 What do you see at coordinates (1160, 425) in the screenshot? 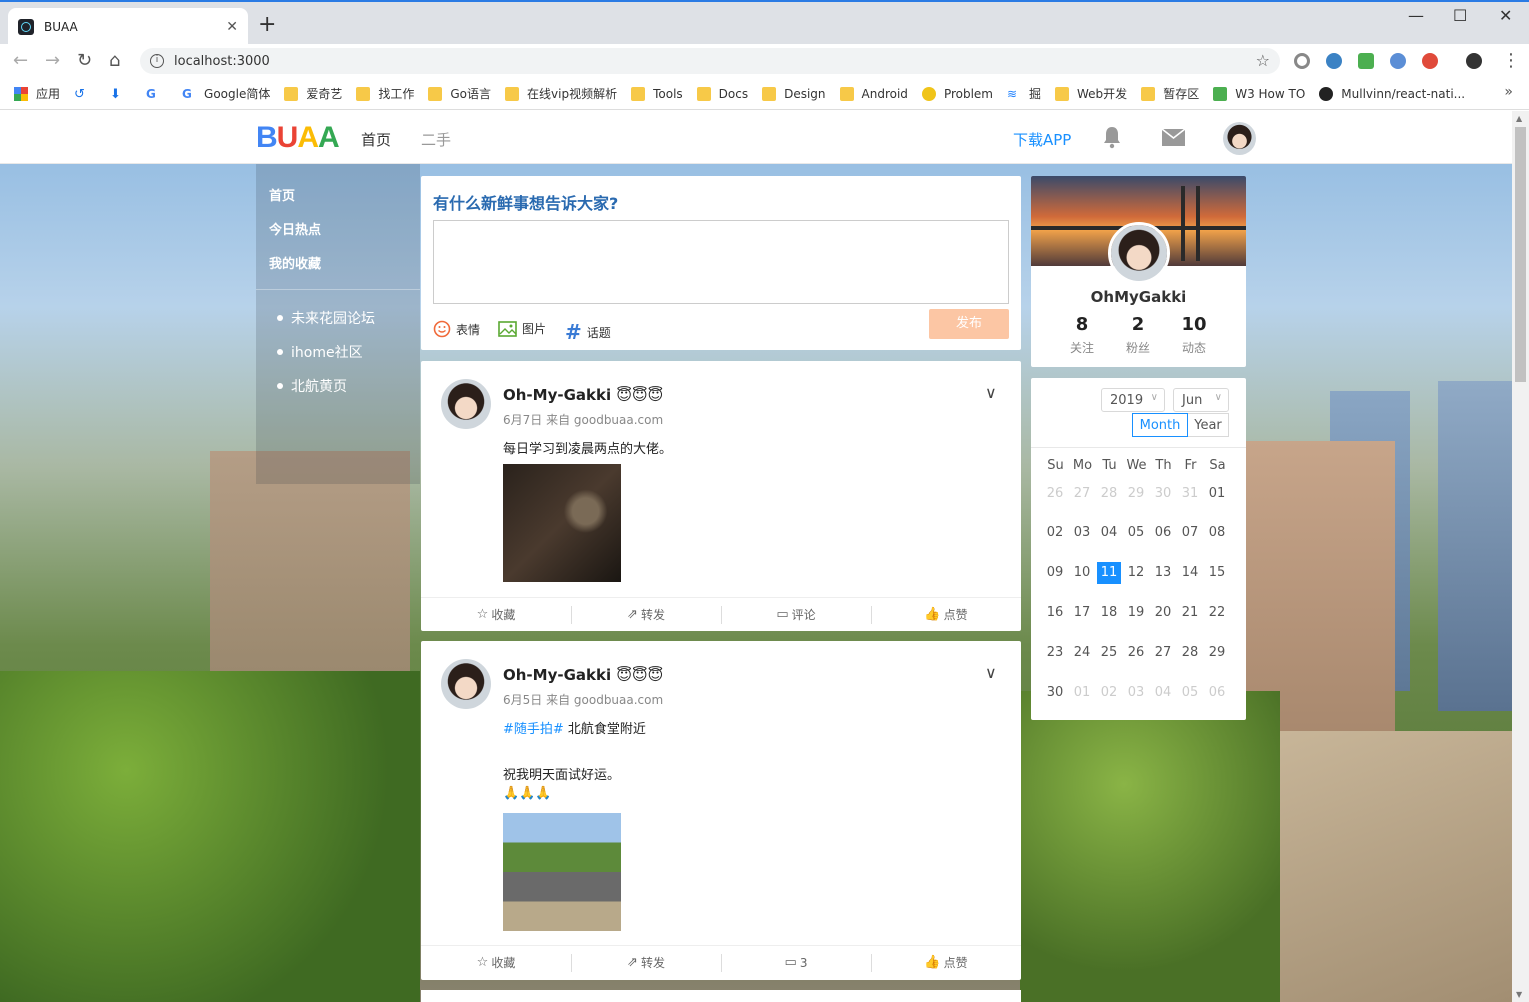
I see `mode-month-button: Month` at bounding box center [1160, 425].